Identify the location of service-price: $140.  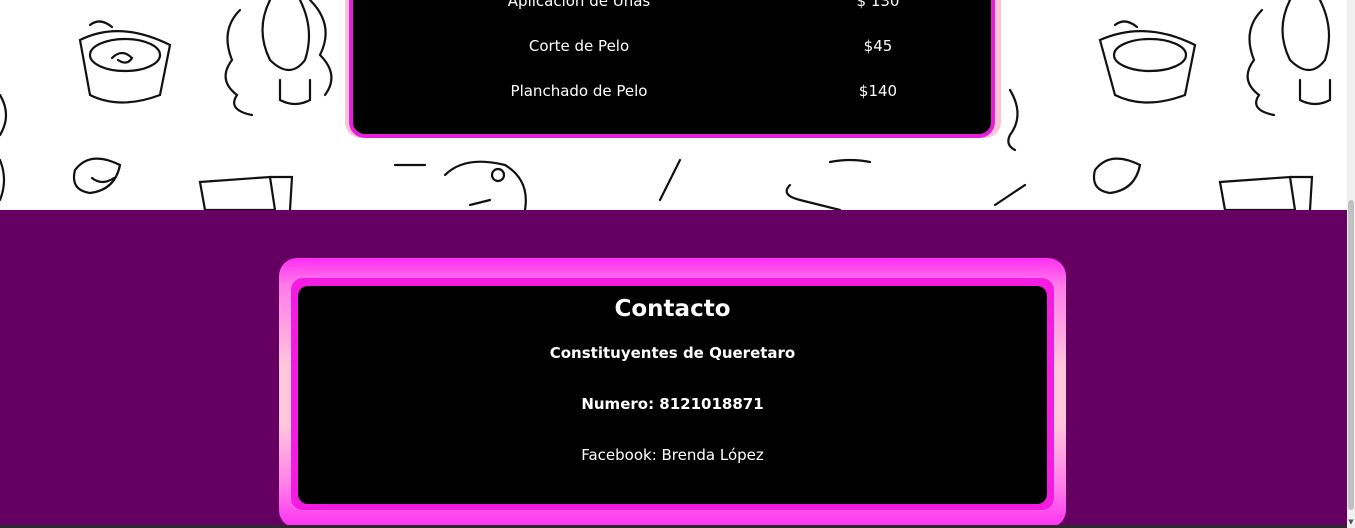
(878, 91).